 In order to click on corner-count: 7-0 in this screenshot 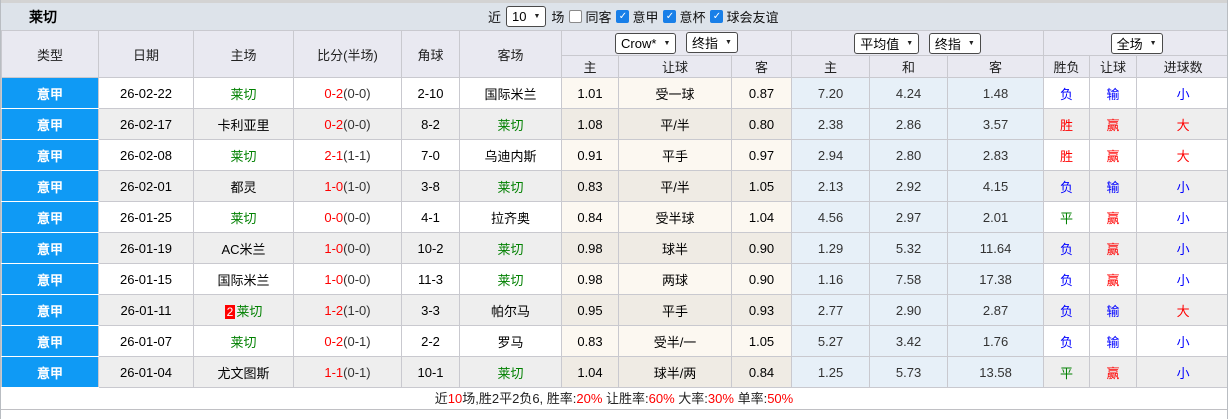, I will do `click(430, 155)`.